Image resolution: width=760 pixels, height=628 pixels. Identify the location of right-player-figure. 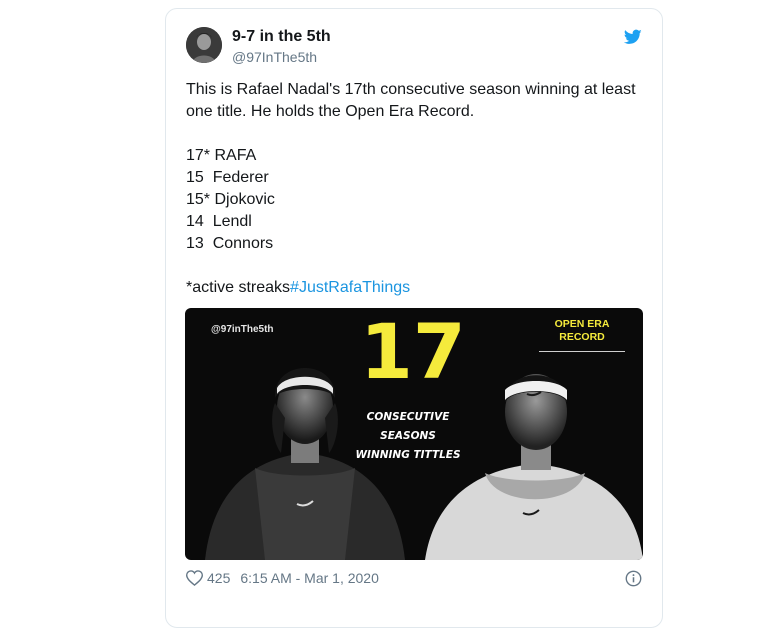
(534, 467).